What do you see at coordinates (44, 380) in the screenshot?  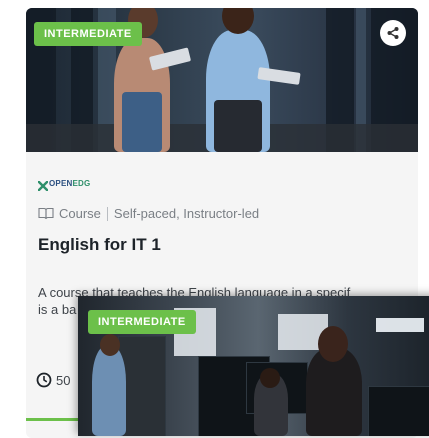 I see `clock-icon` at bounding box center [44, 380].